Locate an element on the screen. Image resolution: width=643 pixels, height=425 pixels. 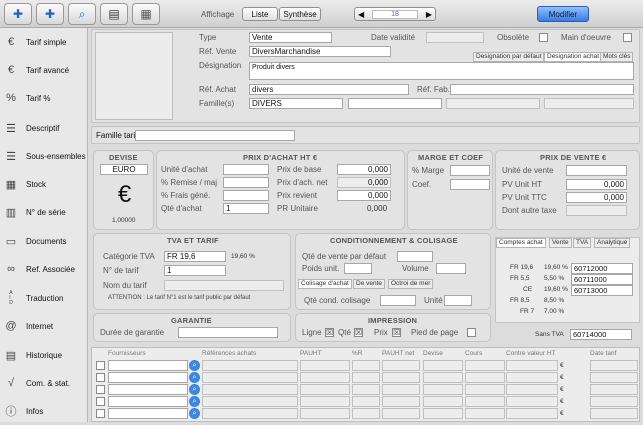
currency-field: EURO is located at coordinates (124, 169).